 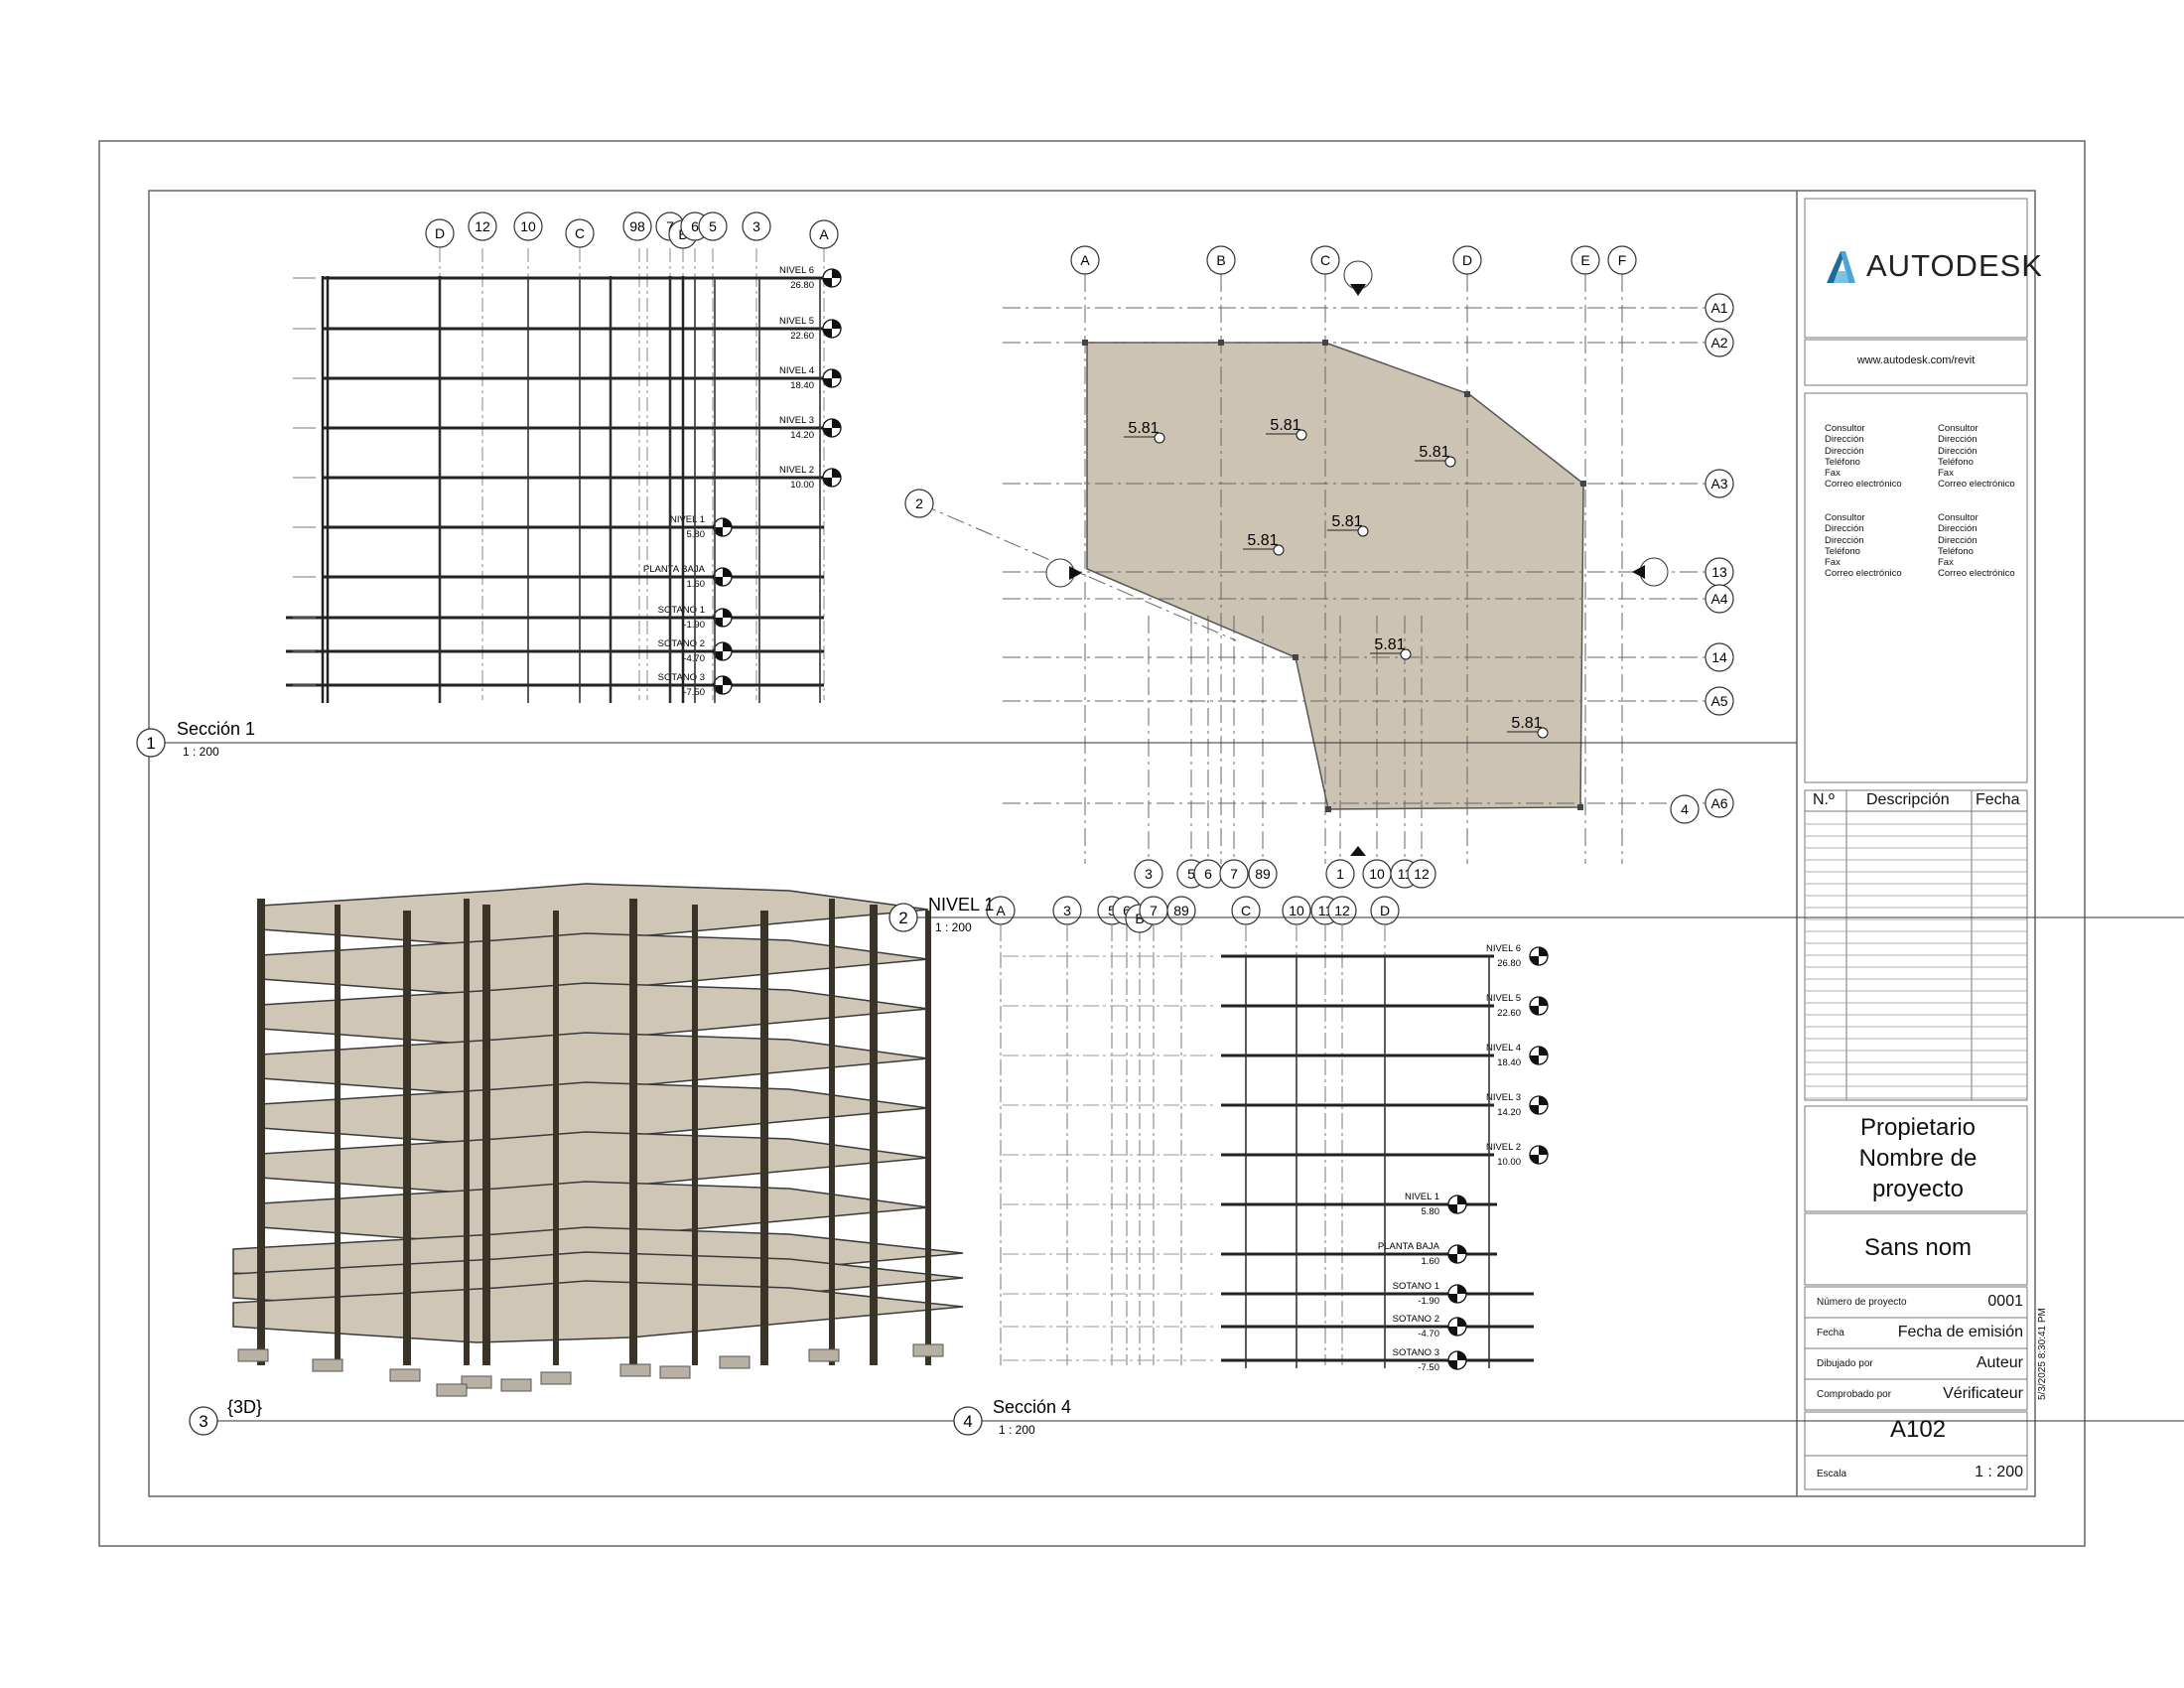 What do you see at coordinates (681, 677) in the screenshot?
I see `section1-level-10-name: SOTANO 3` at bounding box center [681, 677].